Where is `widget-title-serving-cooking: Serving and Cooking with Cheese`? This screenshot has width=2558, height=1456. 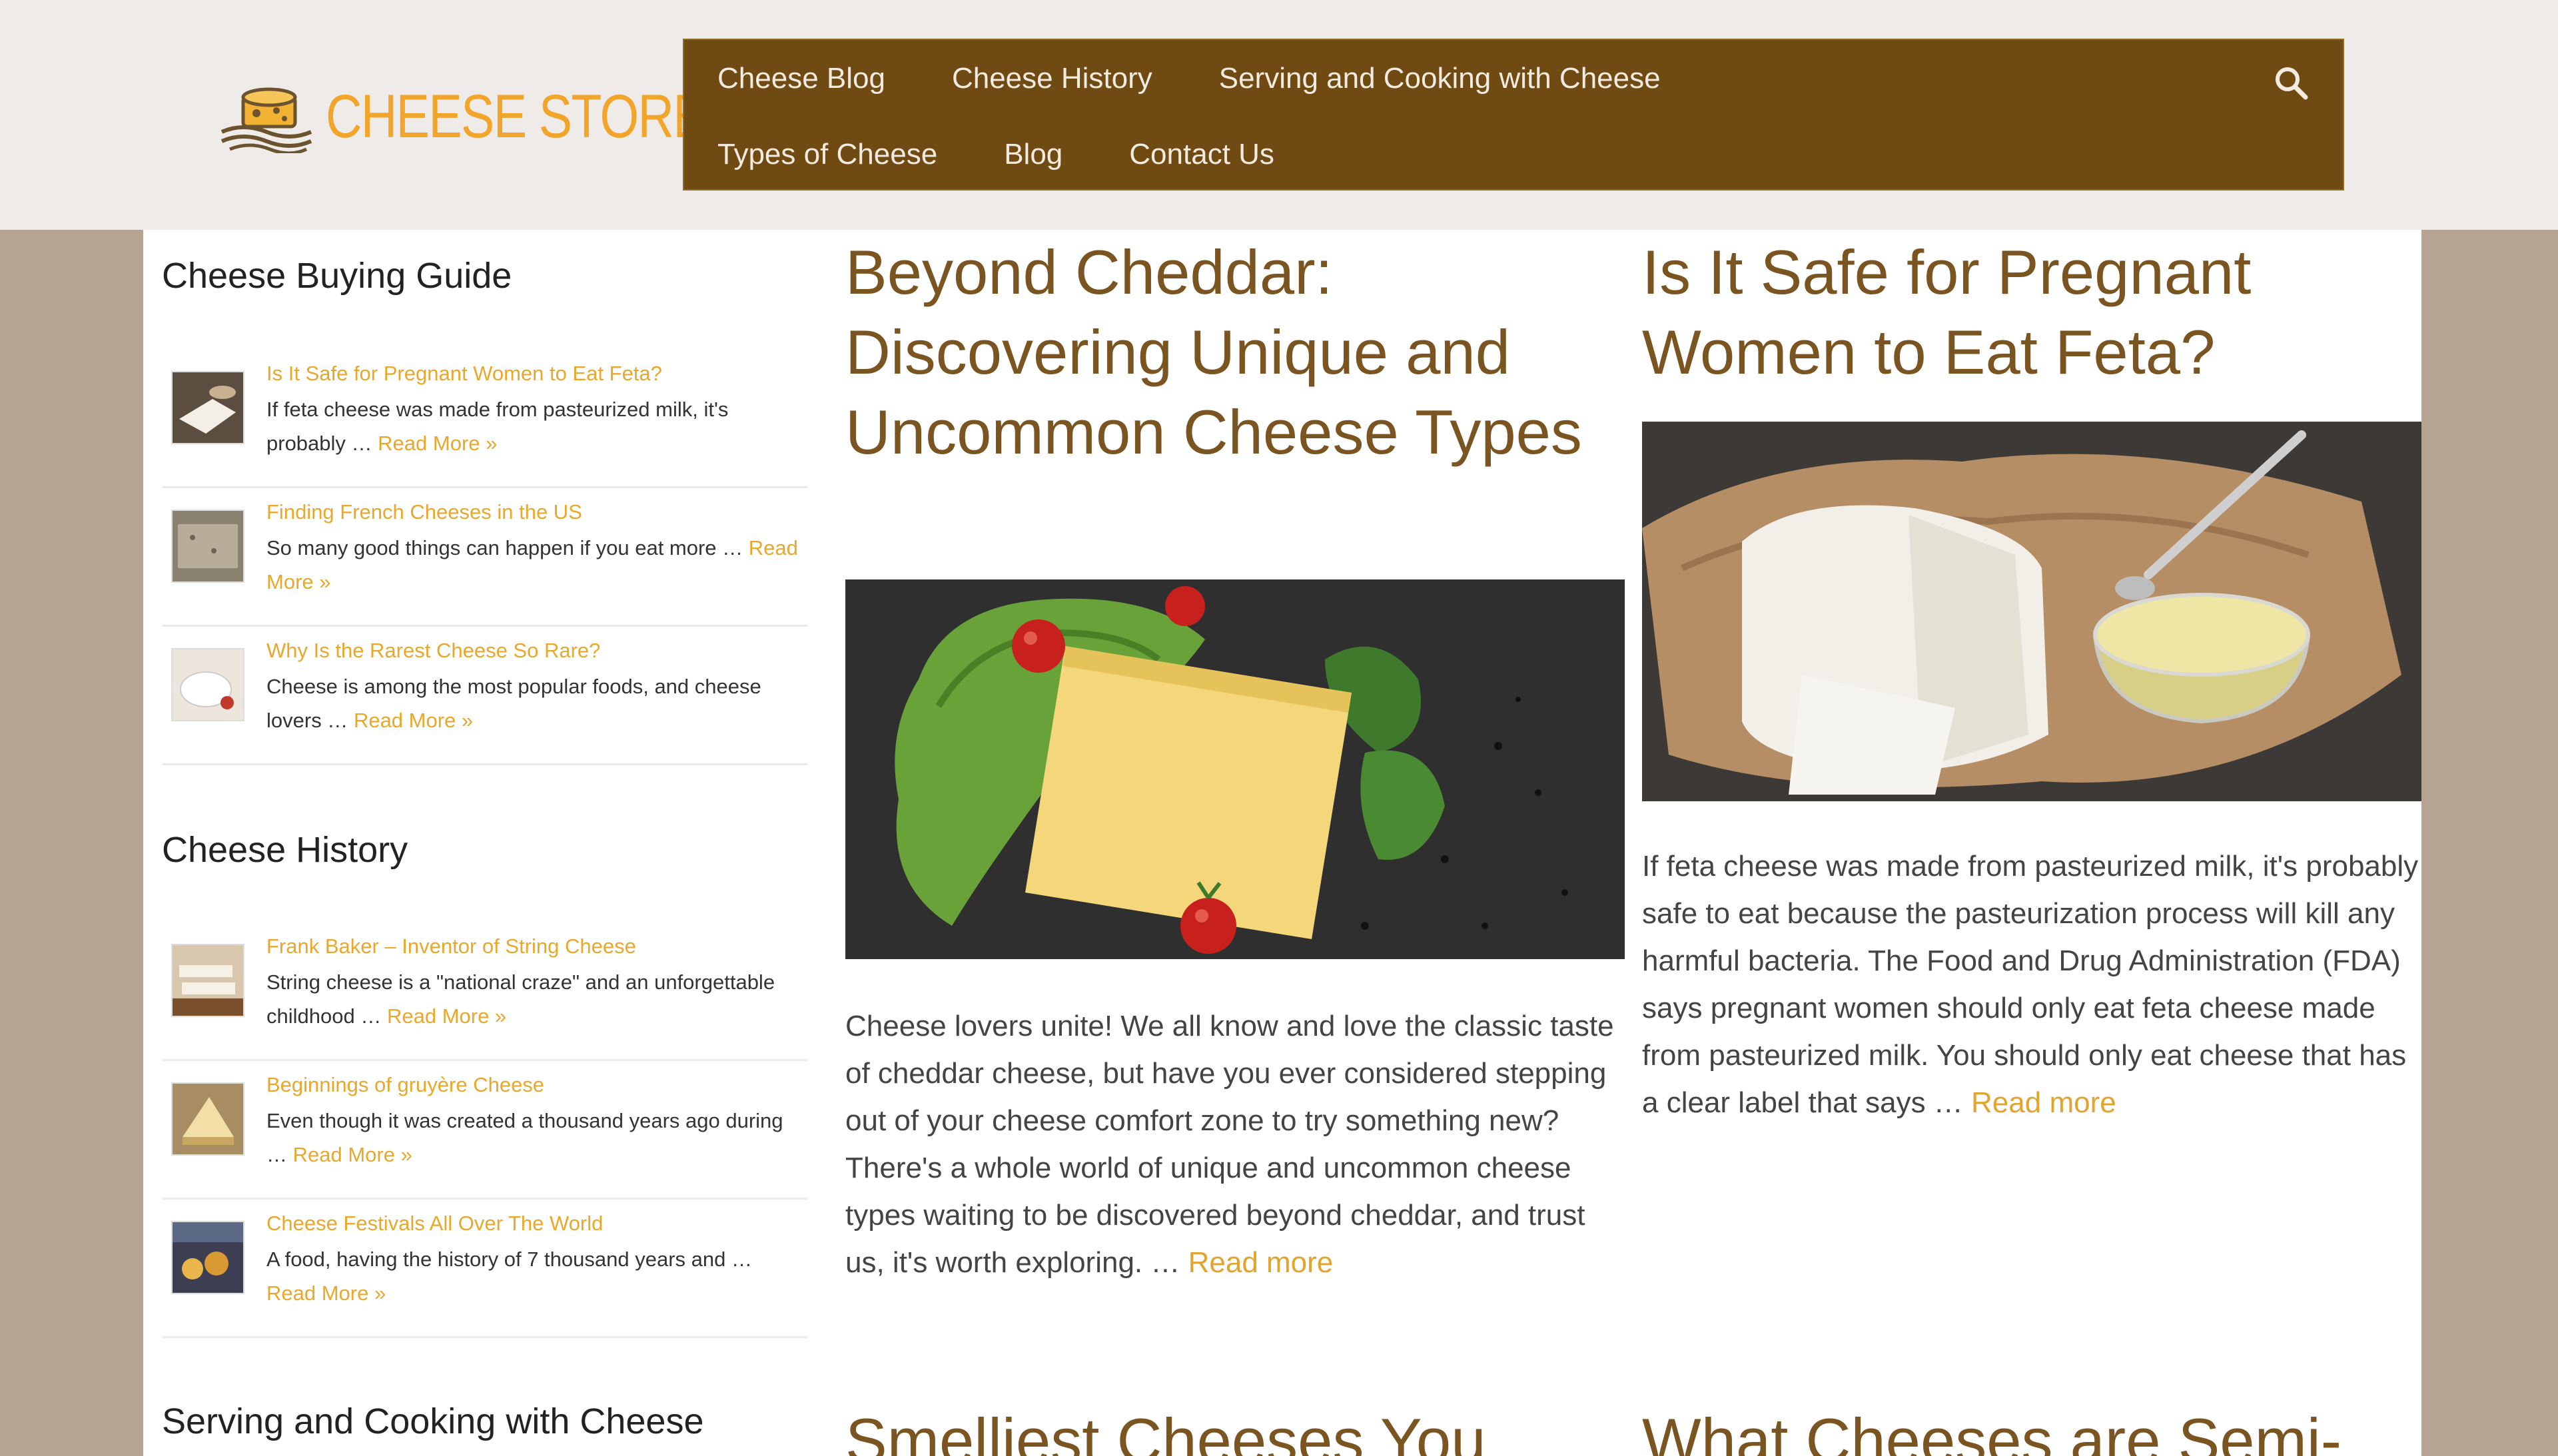
widget-title-serving-cooking: Serving and Cooking with Cheese is located at coordinates (433, 1421).